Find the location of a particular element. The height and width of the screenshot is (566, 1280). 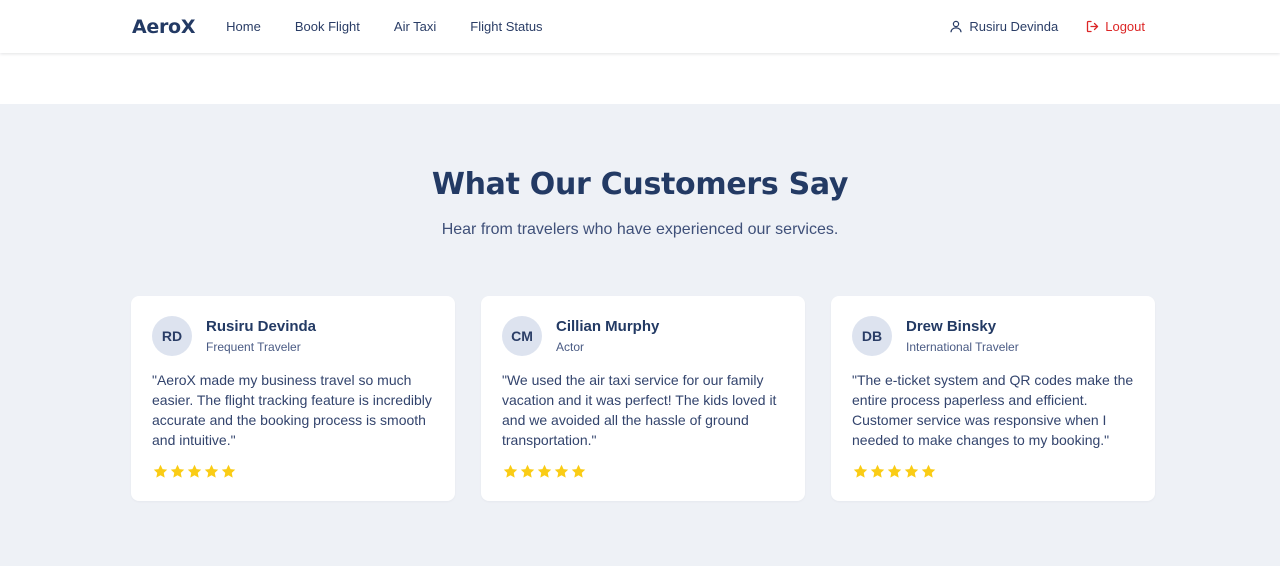

reviewer-role: Frequent Traveler is located at coordinates (253, 347).